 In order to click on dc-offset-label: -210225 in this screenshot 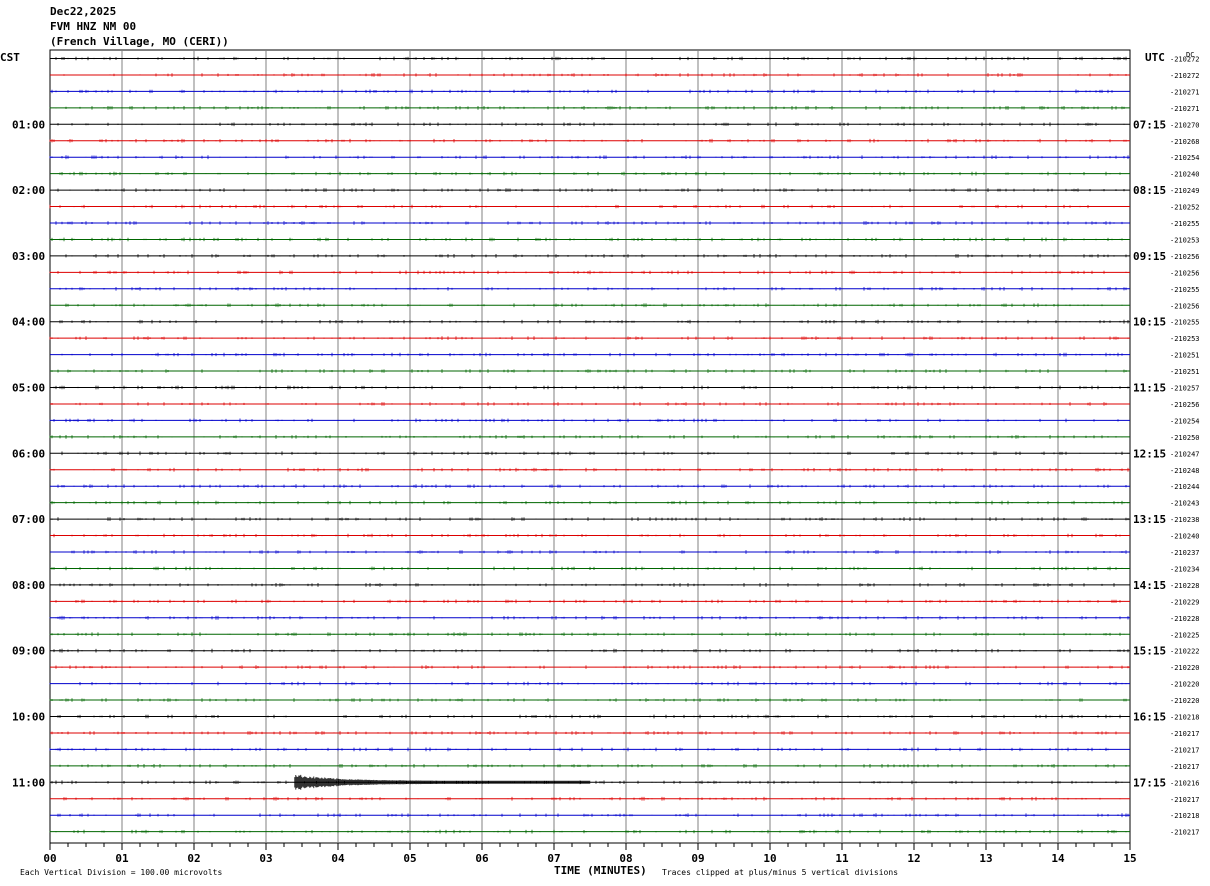, I will do `click(1185, 635)`.